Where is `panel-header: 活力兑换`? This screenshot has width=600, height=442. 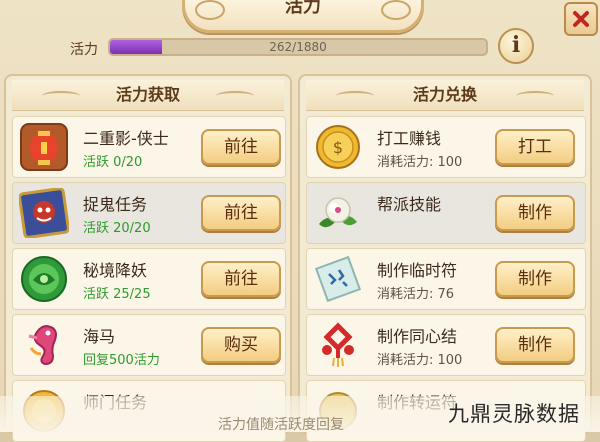
panel-header: 活力兑换 is located at coordinates (445, 95).